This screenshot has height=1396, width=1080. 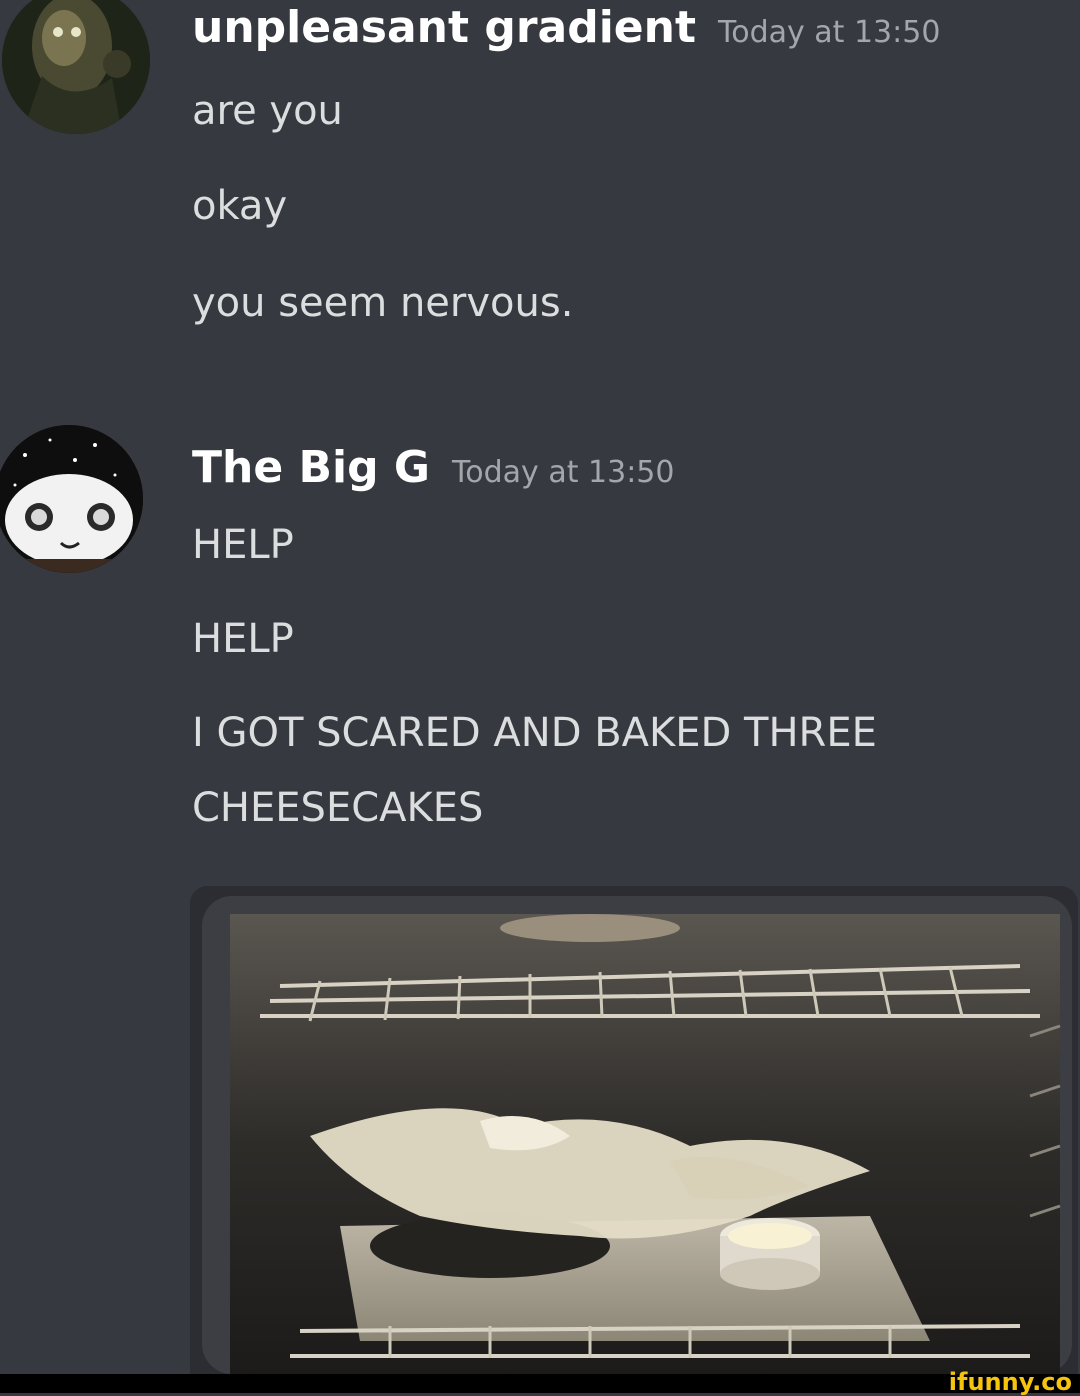 I want to click on username: unpleasant gradient, so click(x=444, y=27).